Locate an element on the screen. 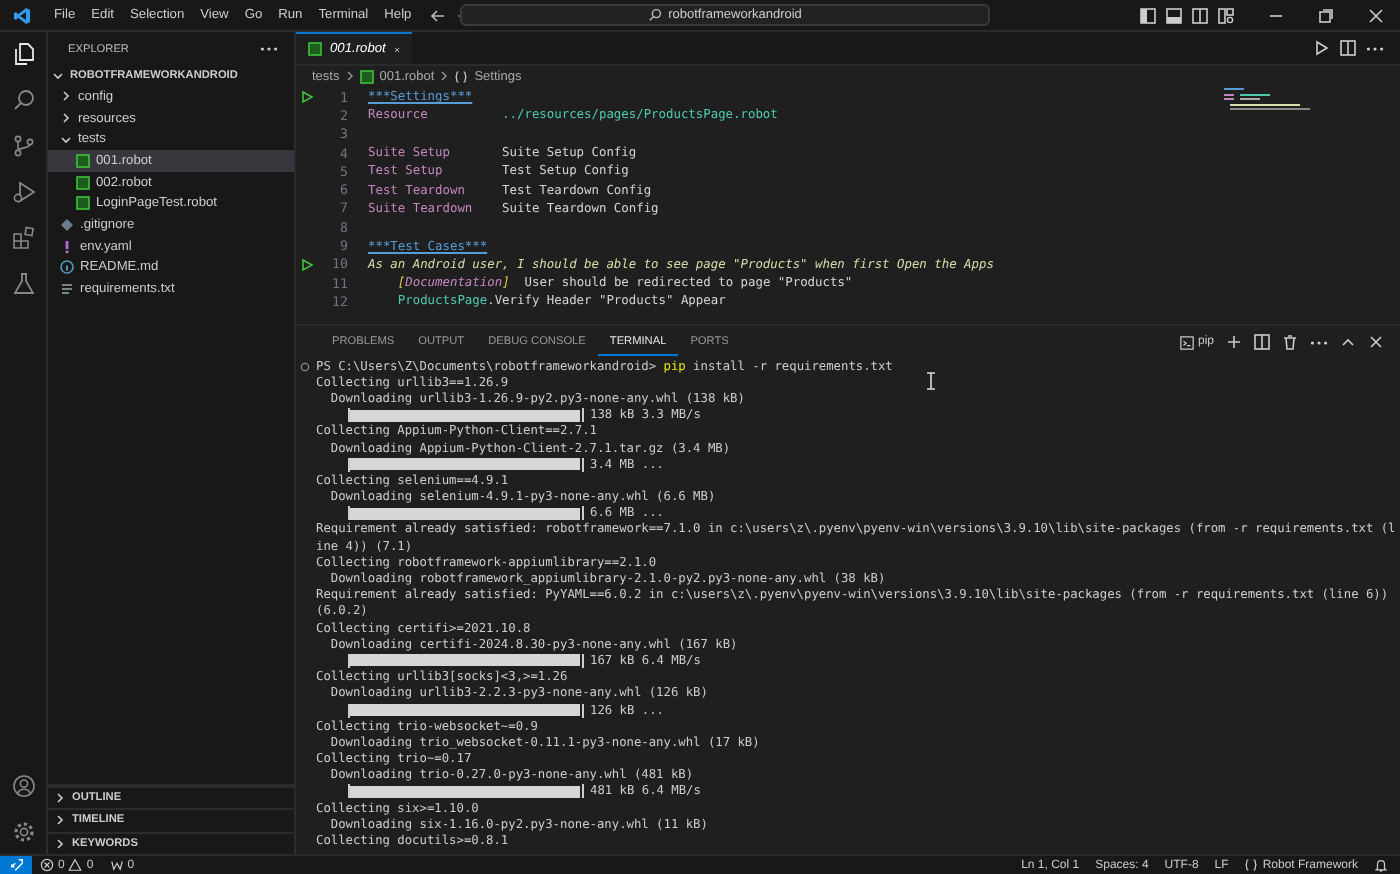 The image size is (1400, 874). customize-layout-icon is located at coordinates (1226, 15).